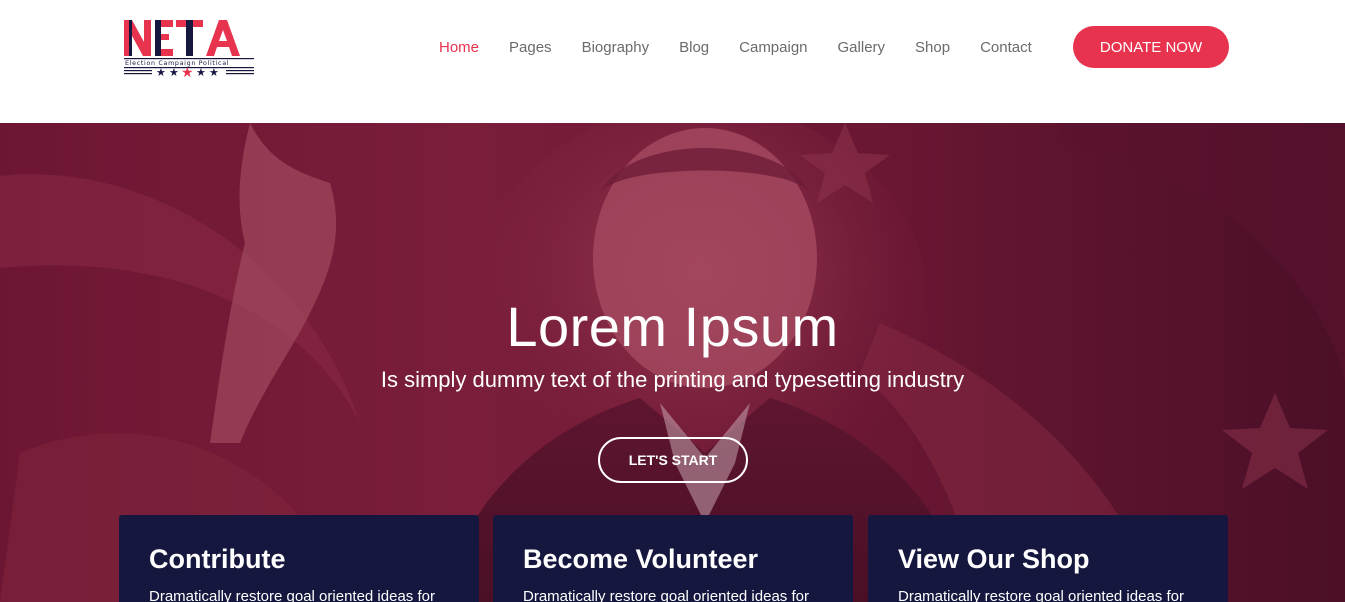 The image size is (1345, 602). What do you see at coordinates (530, 47) in the screenshot?
I see `nav-item-pages: Pages` at bounding box center [530, 47].